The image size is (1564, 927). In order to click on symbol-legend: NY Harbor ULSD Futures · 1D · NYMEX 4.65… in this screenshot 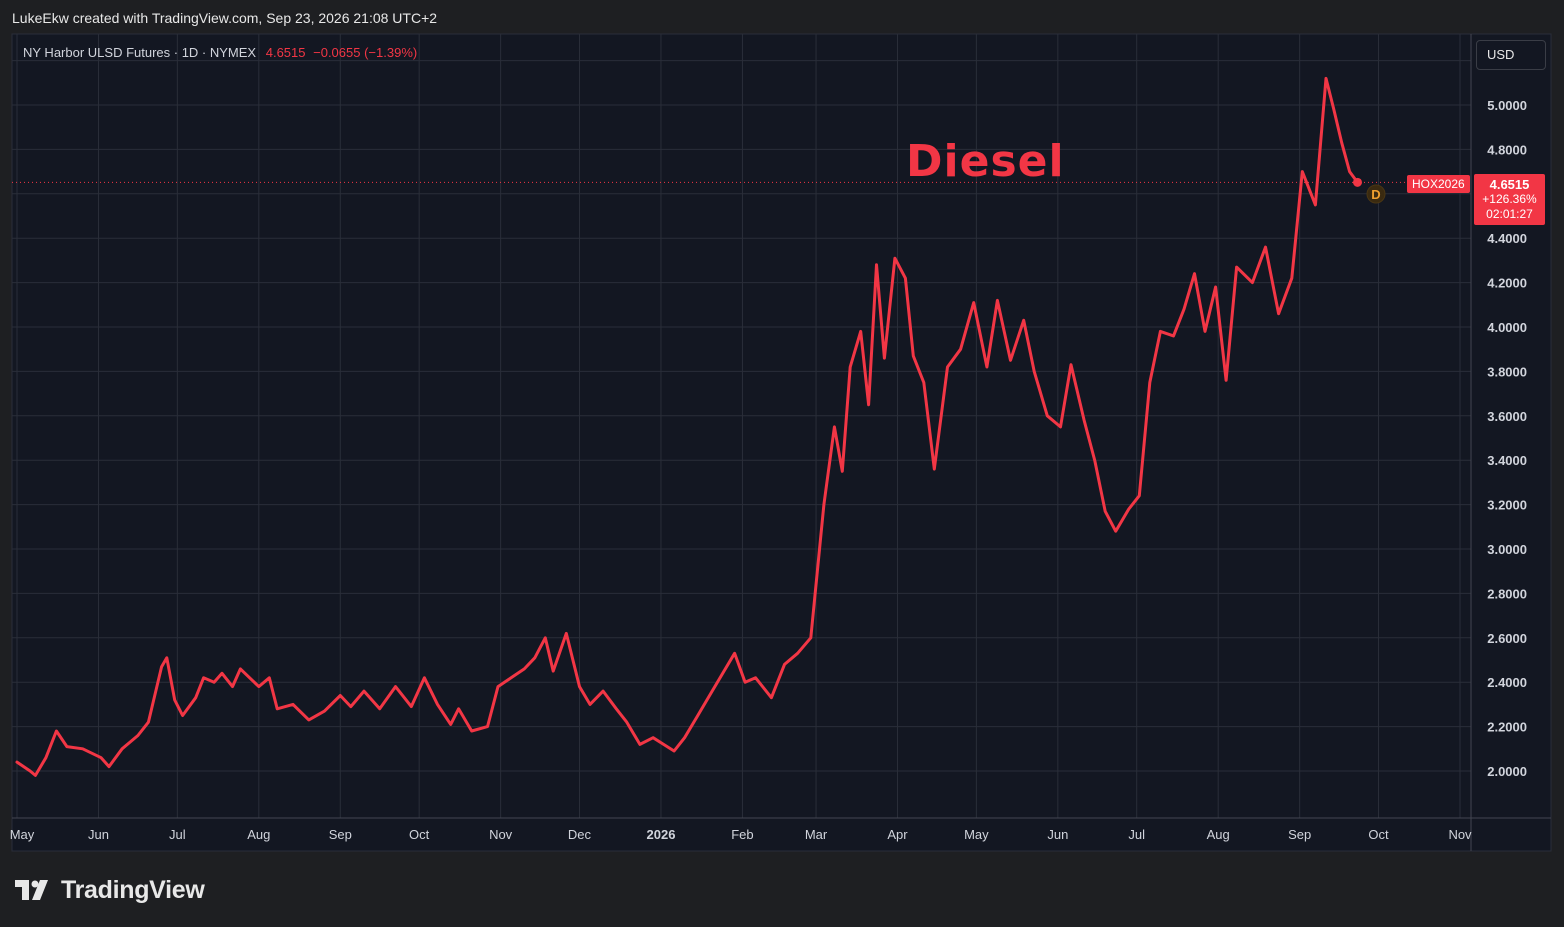, I will do `click(220, 52)`.